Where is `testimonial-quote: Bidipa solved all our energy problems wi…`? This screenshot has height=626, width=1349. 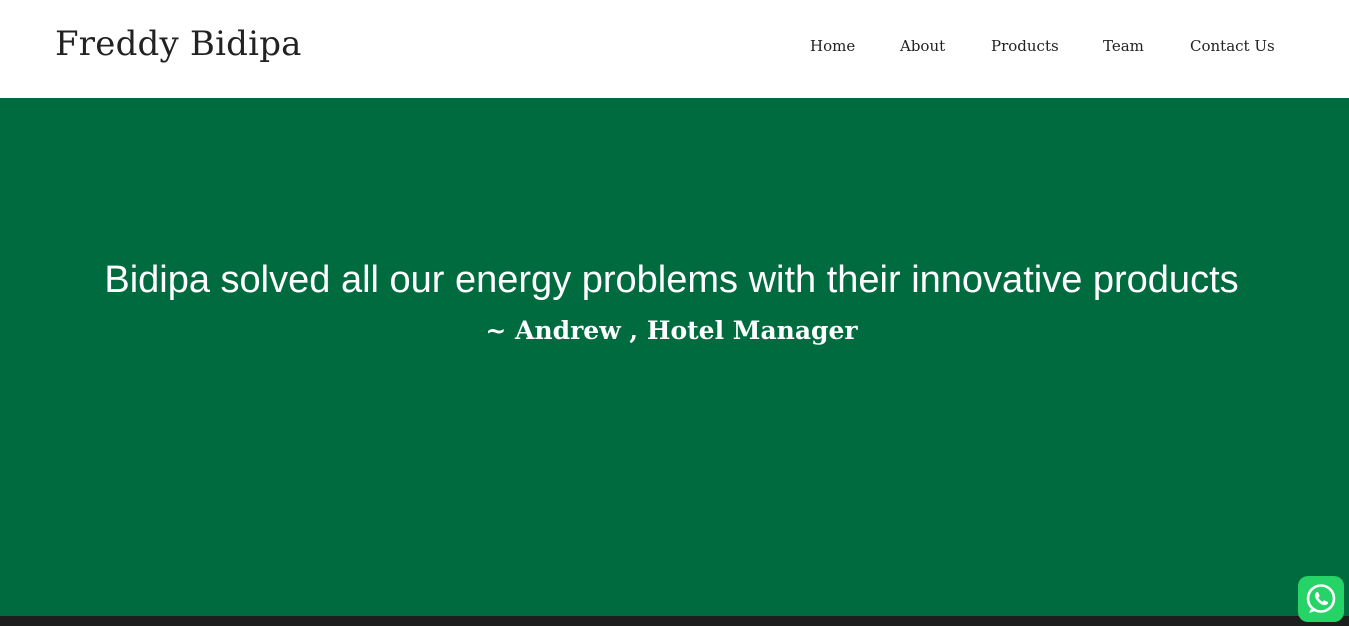 testimonial-quote: Bidipa solved all our energy problems wi… is located at coordinates (671, 280).